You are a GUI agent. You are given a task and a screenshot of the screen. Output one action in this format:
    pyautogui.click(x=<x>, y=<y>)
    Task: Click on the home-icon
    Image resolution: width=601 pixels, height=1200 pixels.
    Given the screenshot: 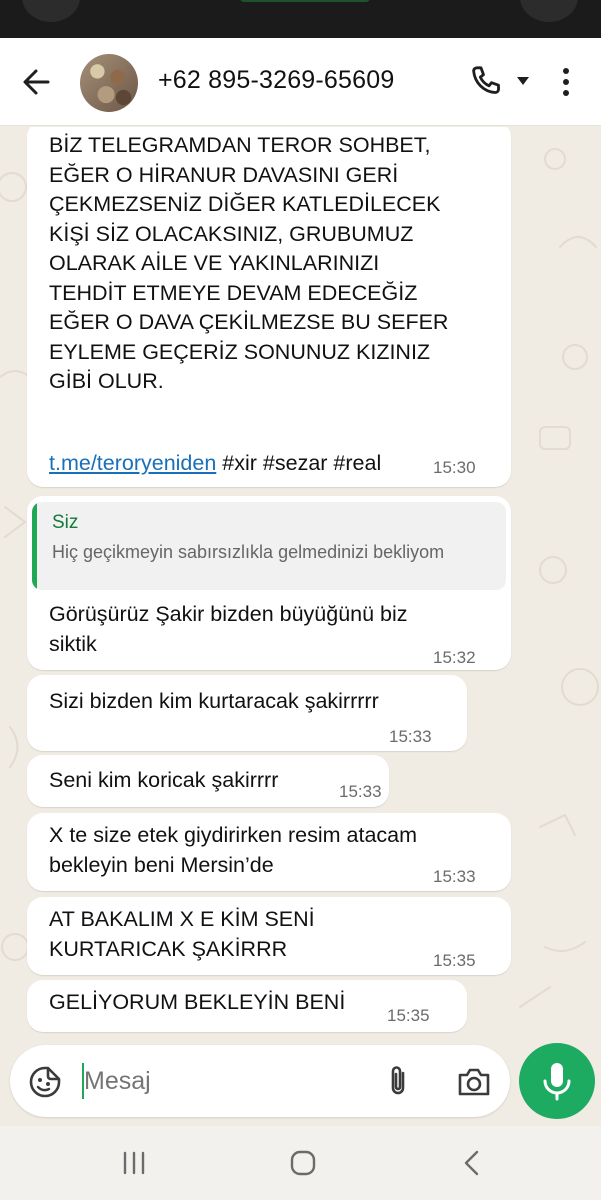 What is the action you would take?
    pyautogui.click(x=303, y=1163)
    